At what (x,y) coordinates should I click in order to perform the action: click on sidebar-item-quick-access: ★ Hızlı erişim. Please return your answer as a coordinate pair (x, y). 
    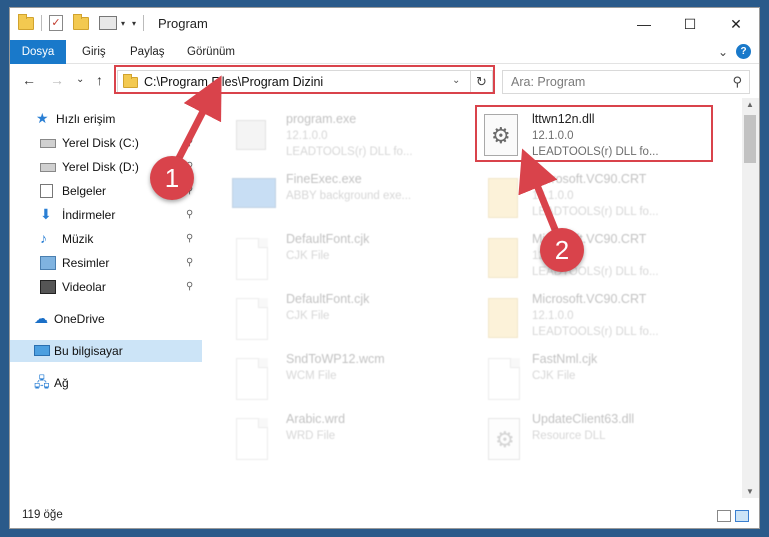
    Looking at the image, I should click on (106, 119).